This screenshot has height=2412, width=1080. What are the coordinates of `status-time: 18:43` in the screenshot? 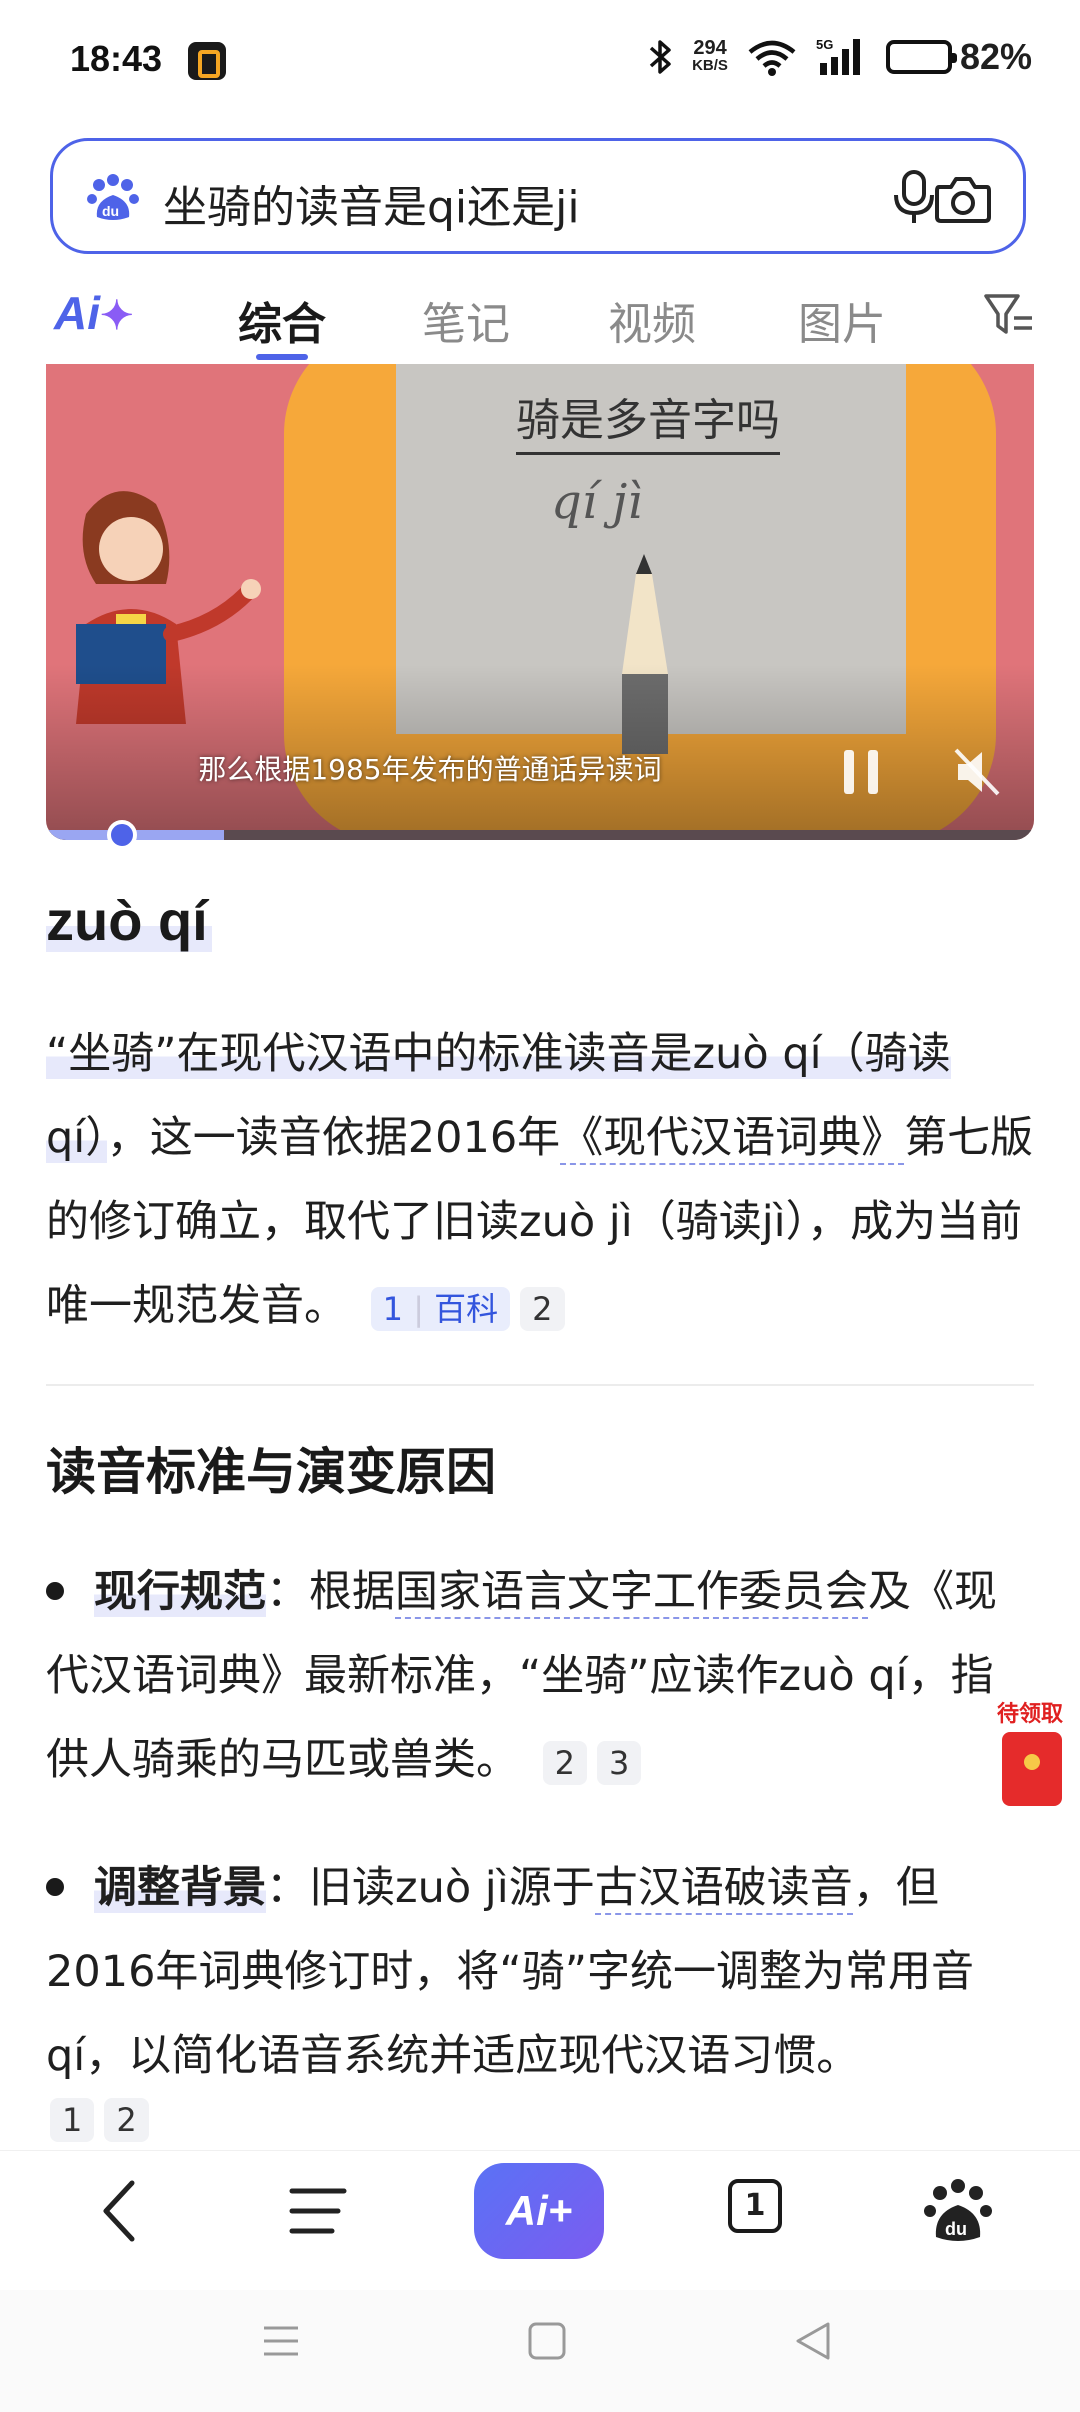 It's located at (116, 58).